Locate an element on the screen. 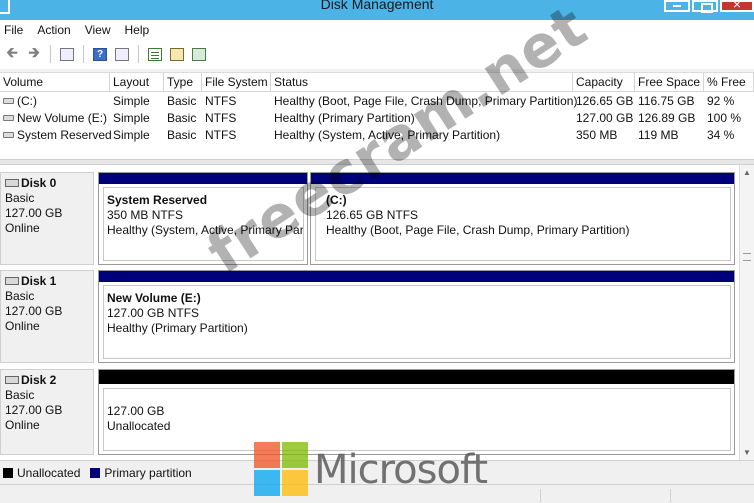  forward-icon: 🡲 is located at coordinates (34, 54).